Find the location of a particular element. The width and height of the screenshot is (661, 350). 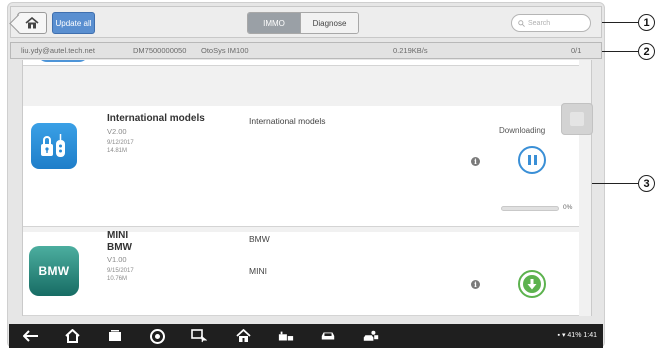

download-progress-label: 0% is located at coordinates (568, 207).